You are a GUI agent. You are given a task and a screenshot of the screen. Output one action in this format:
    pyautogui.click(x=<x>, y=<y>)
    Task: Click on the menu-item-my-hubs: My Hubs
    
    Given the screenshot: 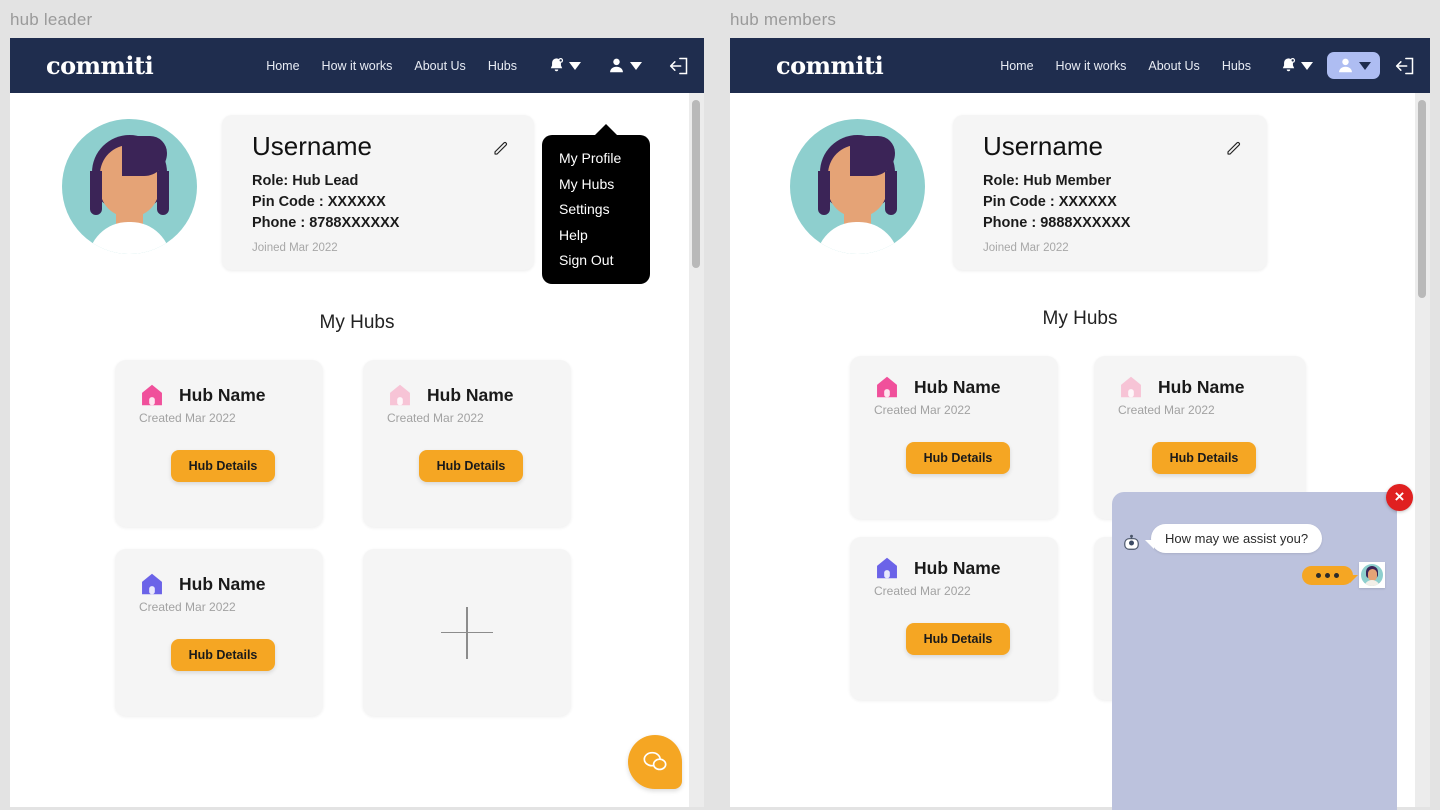 What is the action you would take?
    pyautogui.click(x=596, y=185)
    